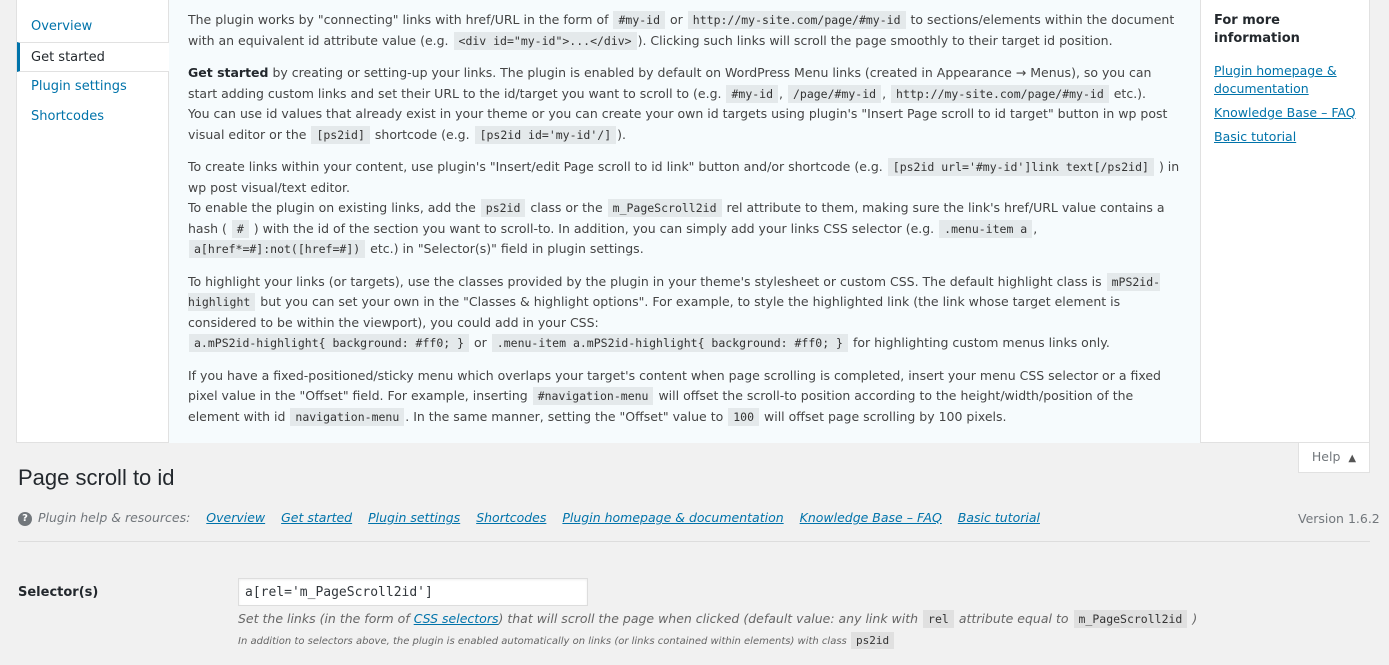 The width and height of the screenshot is (1389, 665). What do you see at coordinates (277, 249) in the screenshot?
I see `code-snippet: a[href*=#]:not([href=#])` at bounding box center [277, 249].